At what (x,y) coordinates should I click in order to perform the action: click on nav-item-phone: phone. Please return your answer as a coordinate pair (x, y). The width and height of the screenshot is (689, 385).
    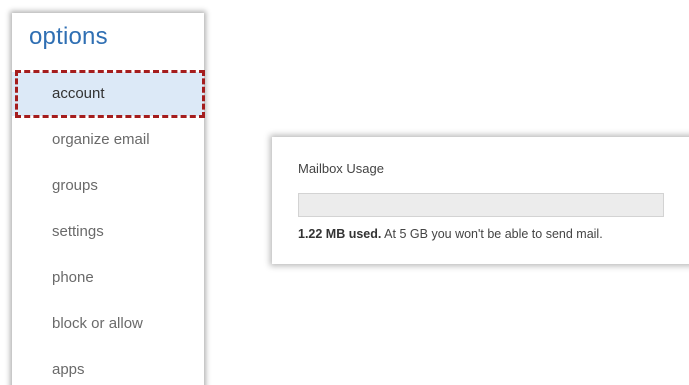
    Looking at the image, I should click on (108, 278).